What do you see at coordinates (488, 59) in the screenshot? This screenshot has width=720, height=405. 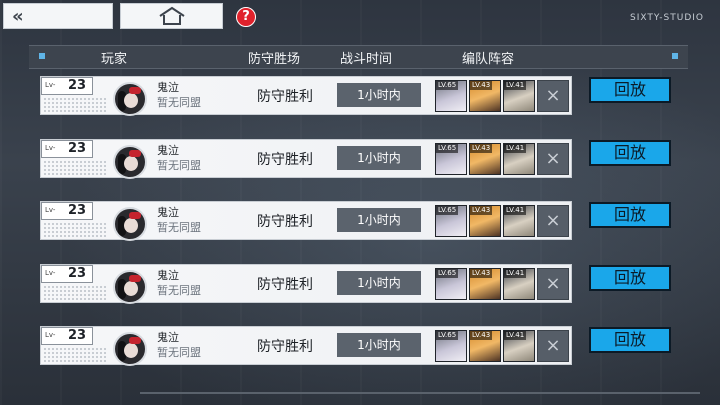 I see `header-lineup: 编队阵容` at bounding box center [488, 59].